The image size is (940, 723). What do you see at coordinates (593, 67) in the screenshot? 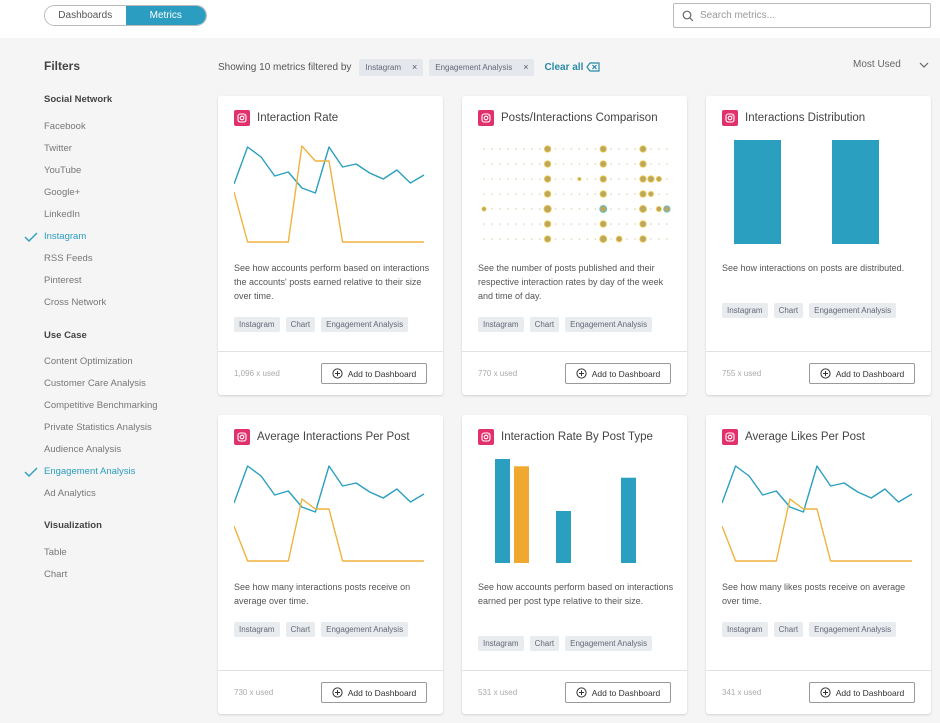
I see `backspace-clear-icon` at bounding box center [593, 67].